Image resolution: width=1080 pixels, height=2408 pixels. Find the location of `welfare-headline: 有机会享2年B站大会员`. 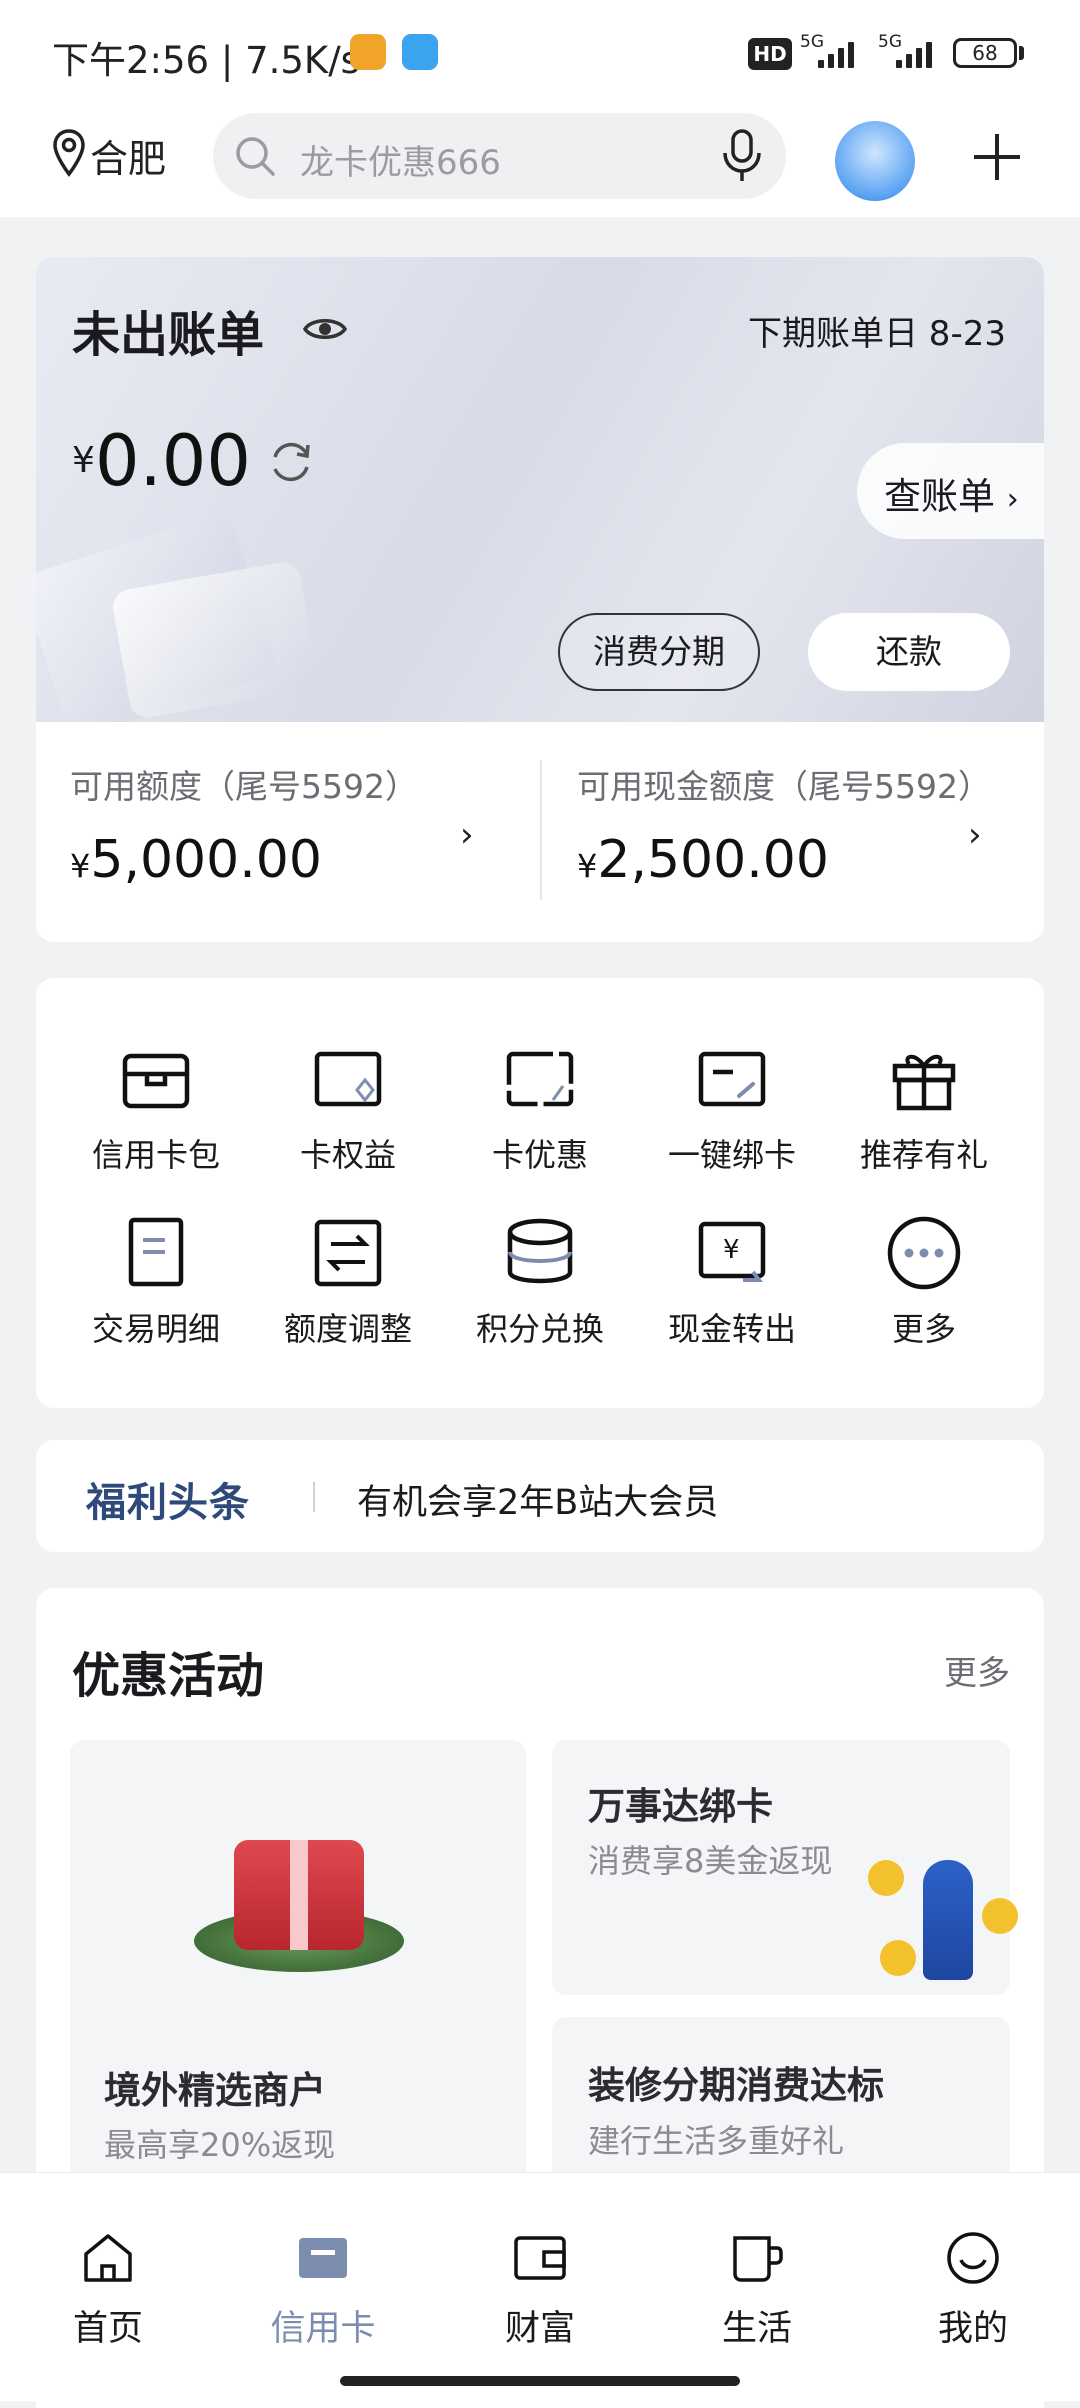

welfare-headline: 有机会享2年B站大会员 is located at coordinates (537, 1499).